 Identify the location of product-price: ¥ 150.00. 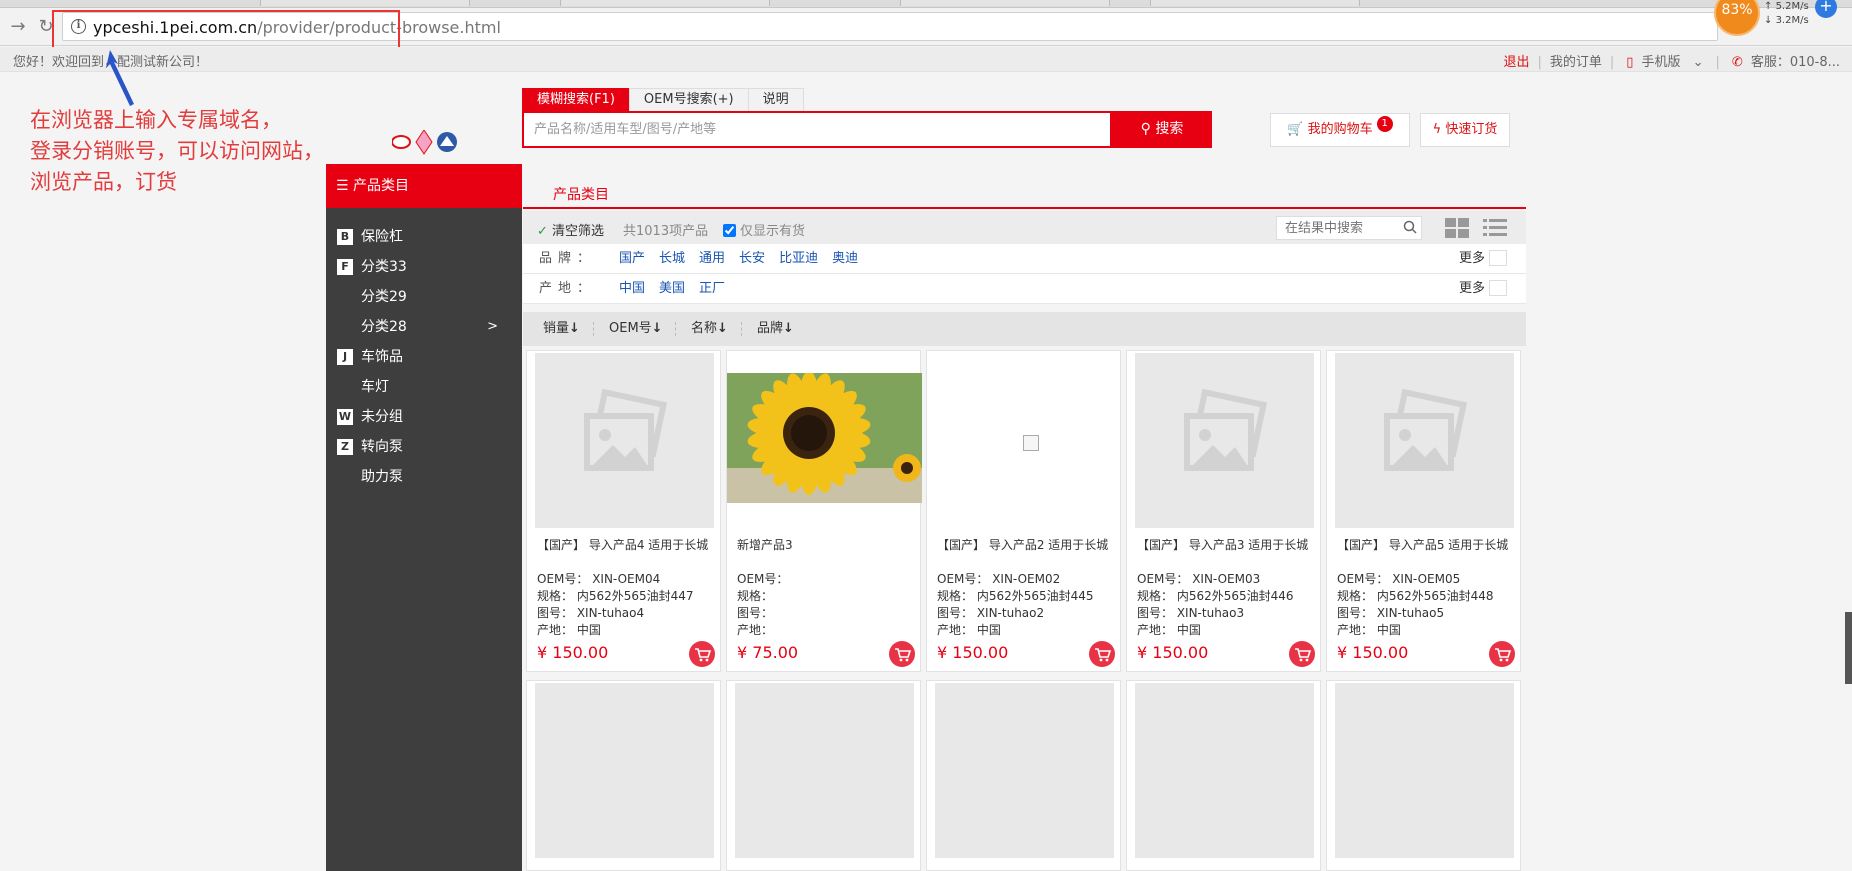
(1173, 652).